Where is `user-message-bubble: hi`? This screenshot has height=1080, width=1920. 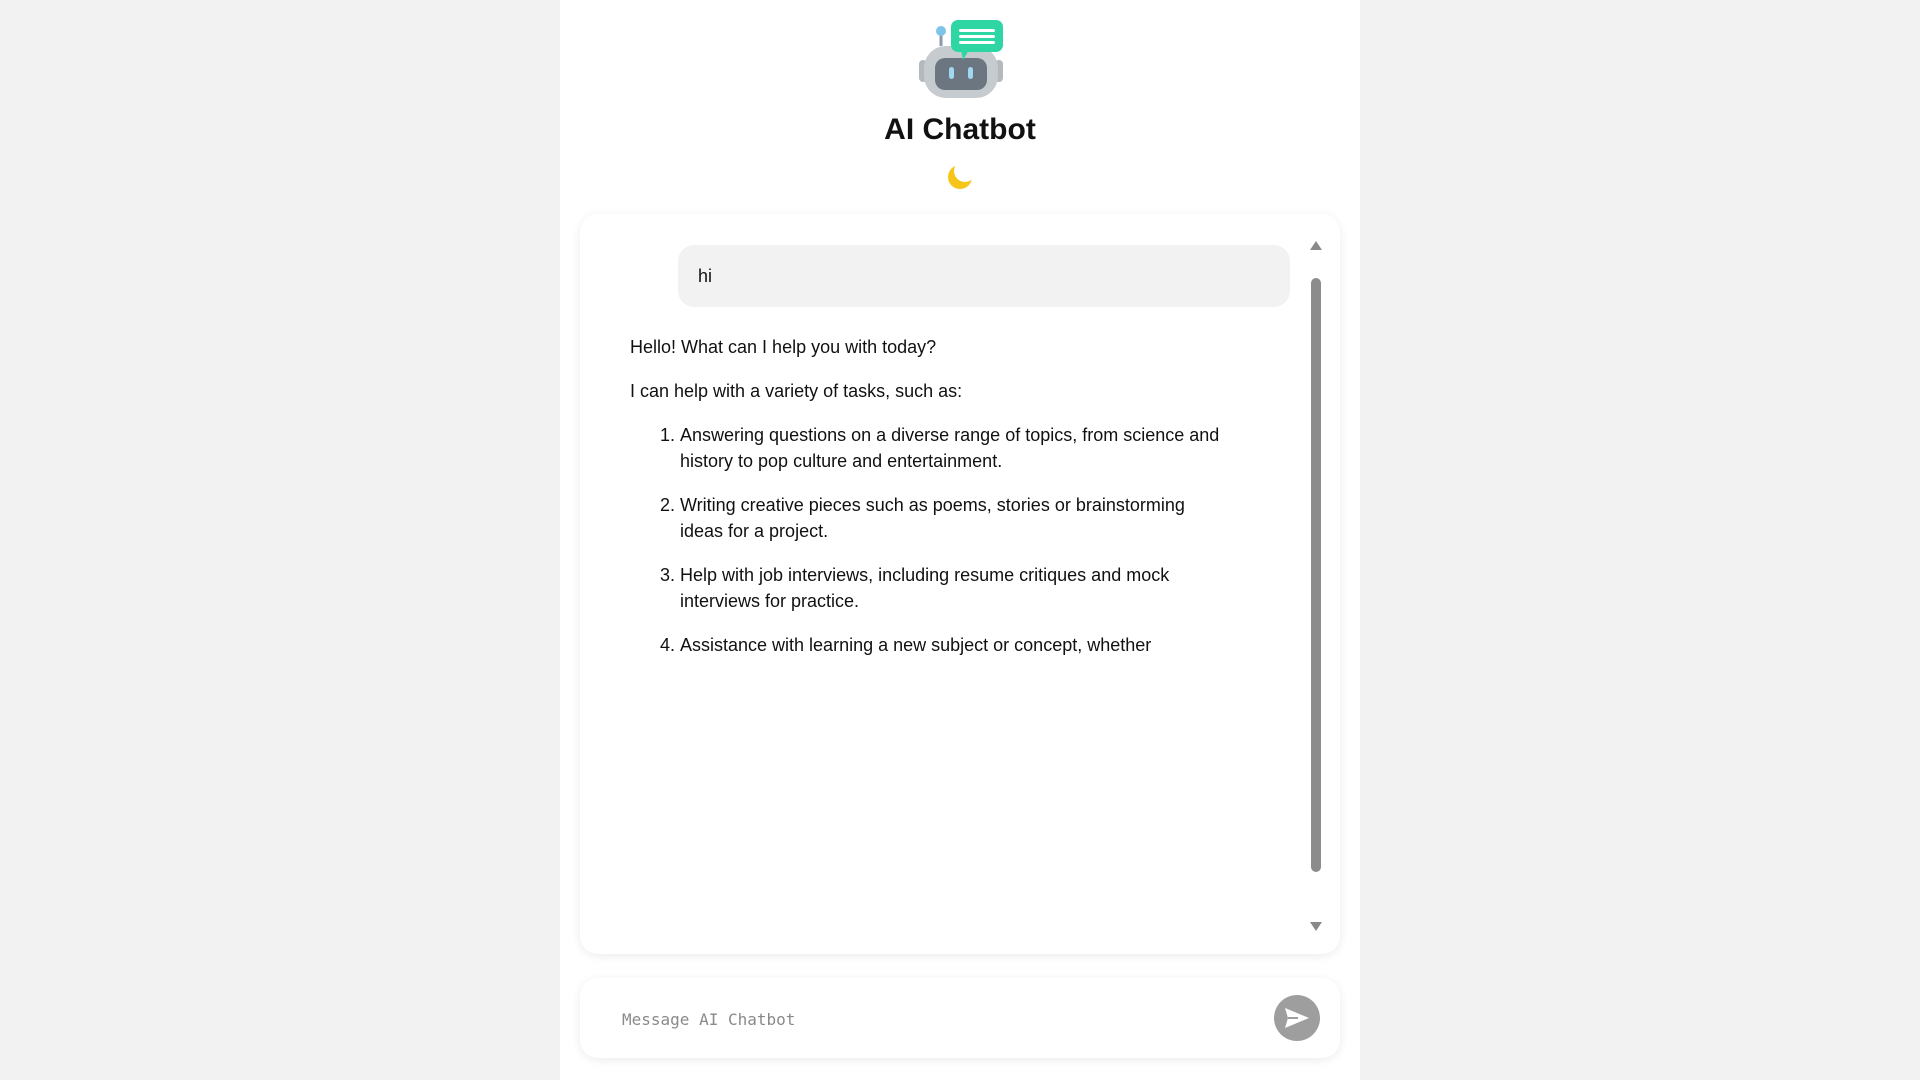
user-message-bubble: hi is located at coordinates (984, 276).